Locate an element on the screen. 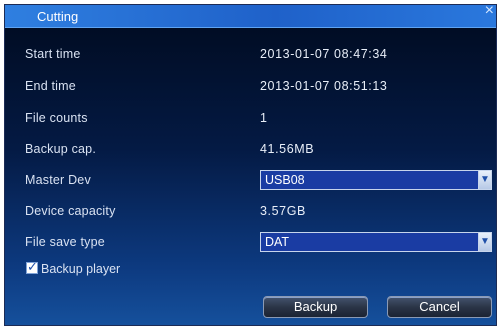 This screenshot has width=502, height=329. device-capacity-label: Device capacity is located at coordinates (70, 211).